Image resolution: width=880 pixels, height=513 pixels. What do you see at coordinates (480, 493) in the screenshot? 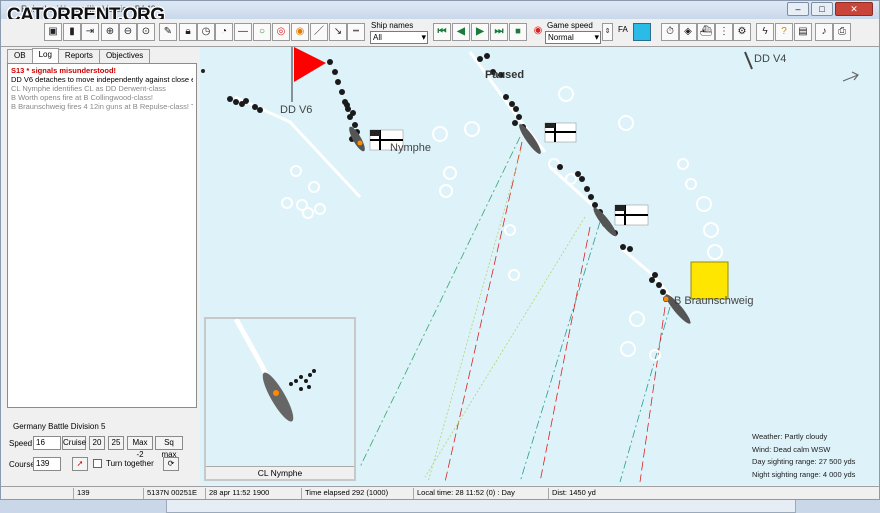
I see `status-local-time: Local time: 28 11:52 (0) : Day` at bounding box center [480, 493].